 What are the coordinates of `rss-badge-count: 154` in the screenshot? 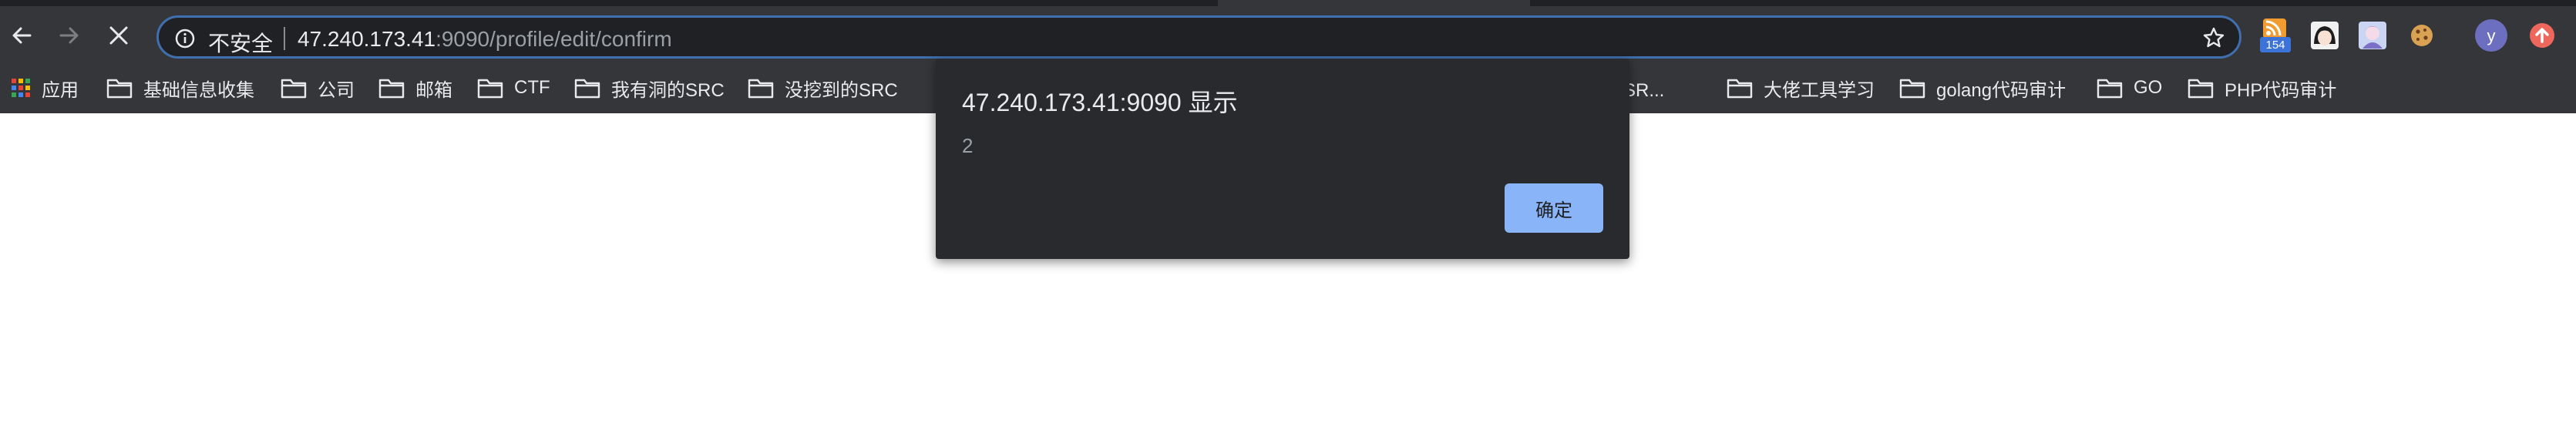 It's located at (2275, 46).